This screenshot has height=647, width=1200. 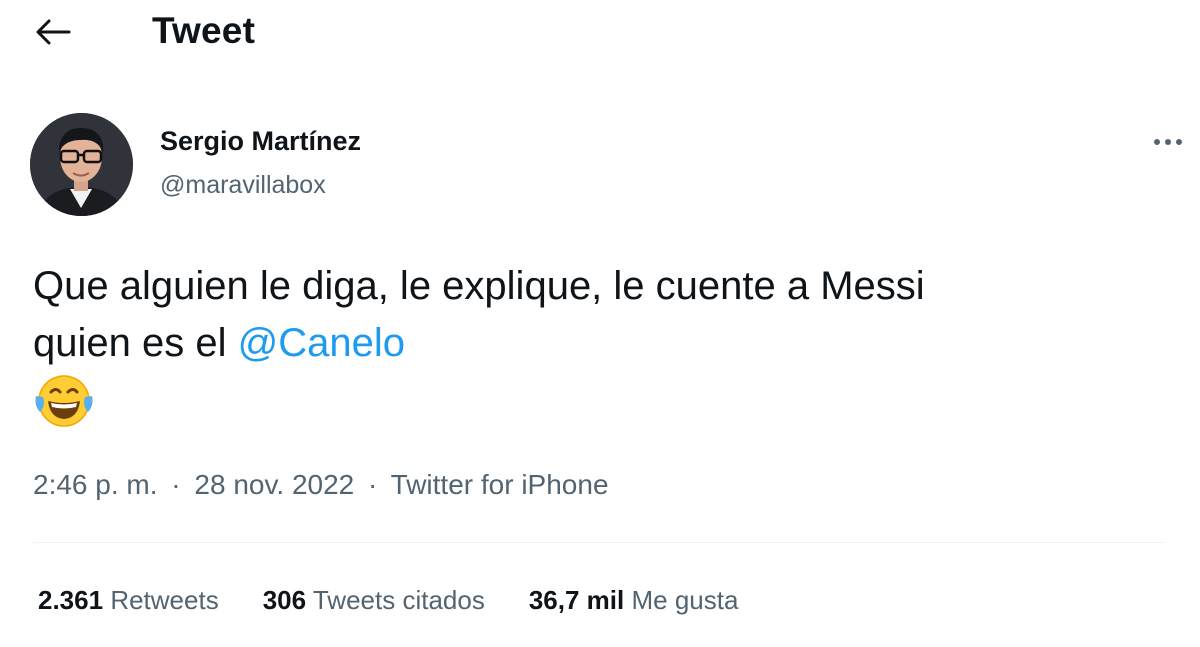 What do you see at coordinates (243, 185) in the screenshot?
I see `author-handle: @maravillabox` at bounding box center [243, 185].